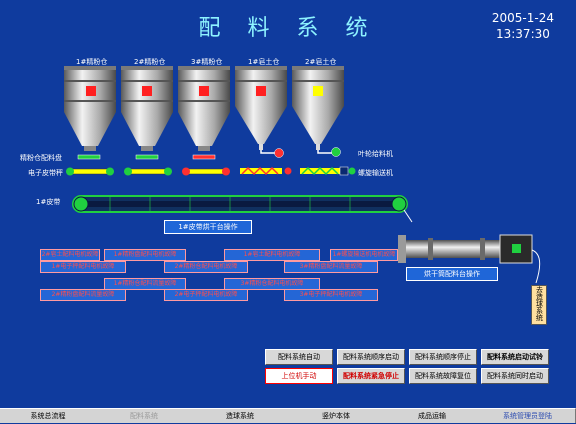 This screenshot has width=576, height=424. Describe the element at coordinates (443, 357) in the screenshot. I see `sequence-stop-button: 配料系统顺序停止` at that location.